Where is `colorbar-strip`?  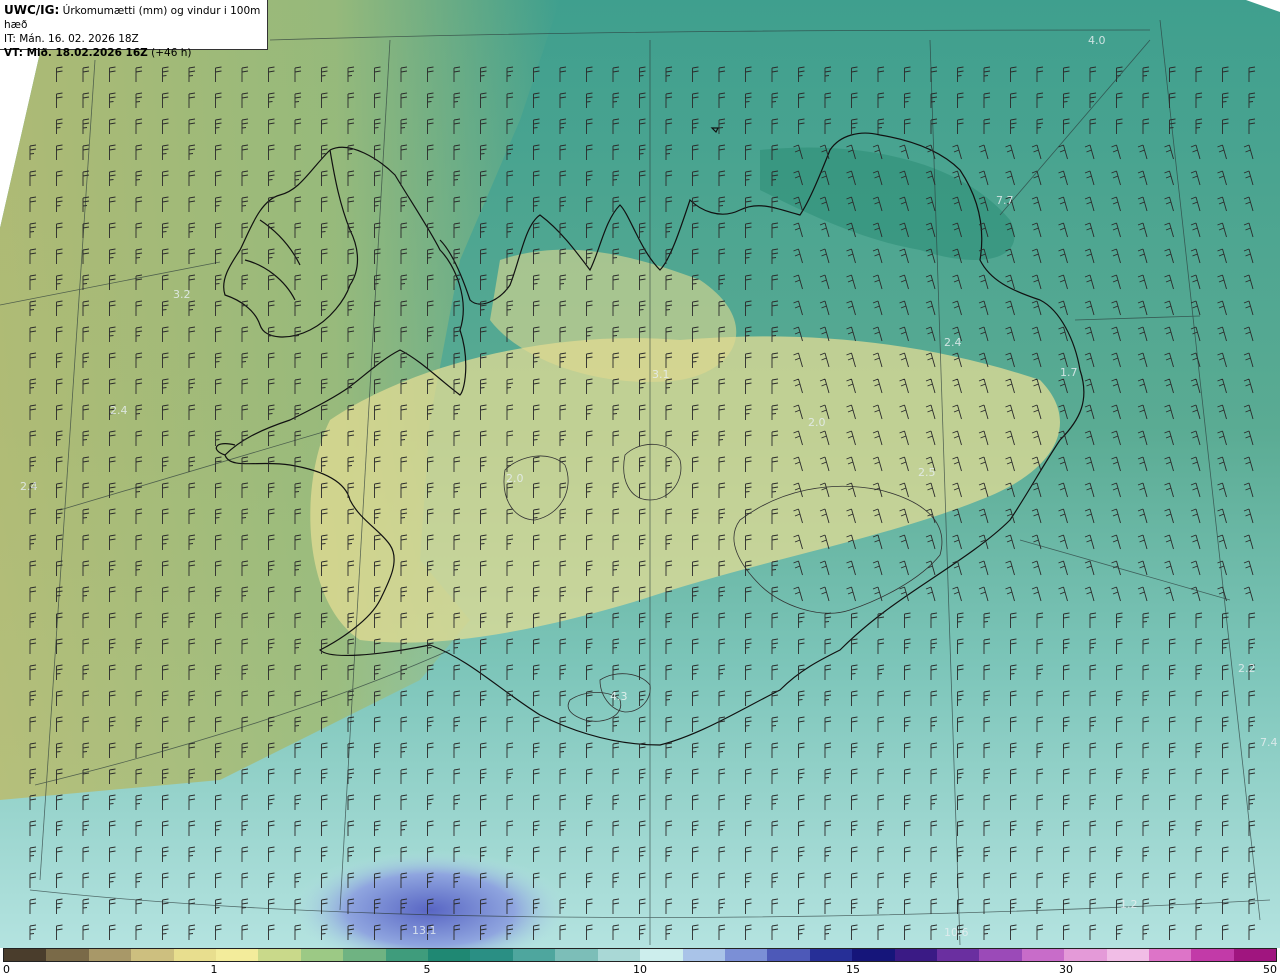 colorbar-strip is located at coordinates (640, 955).